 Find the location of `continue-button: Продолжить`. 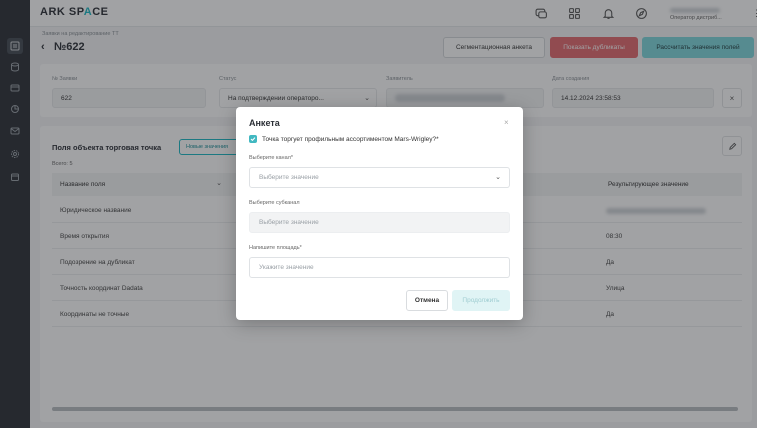

continue-button: Продолжить is located at coordinates (481, 300).